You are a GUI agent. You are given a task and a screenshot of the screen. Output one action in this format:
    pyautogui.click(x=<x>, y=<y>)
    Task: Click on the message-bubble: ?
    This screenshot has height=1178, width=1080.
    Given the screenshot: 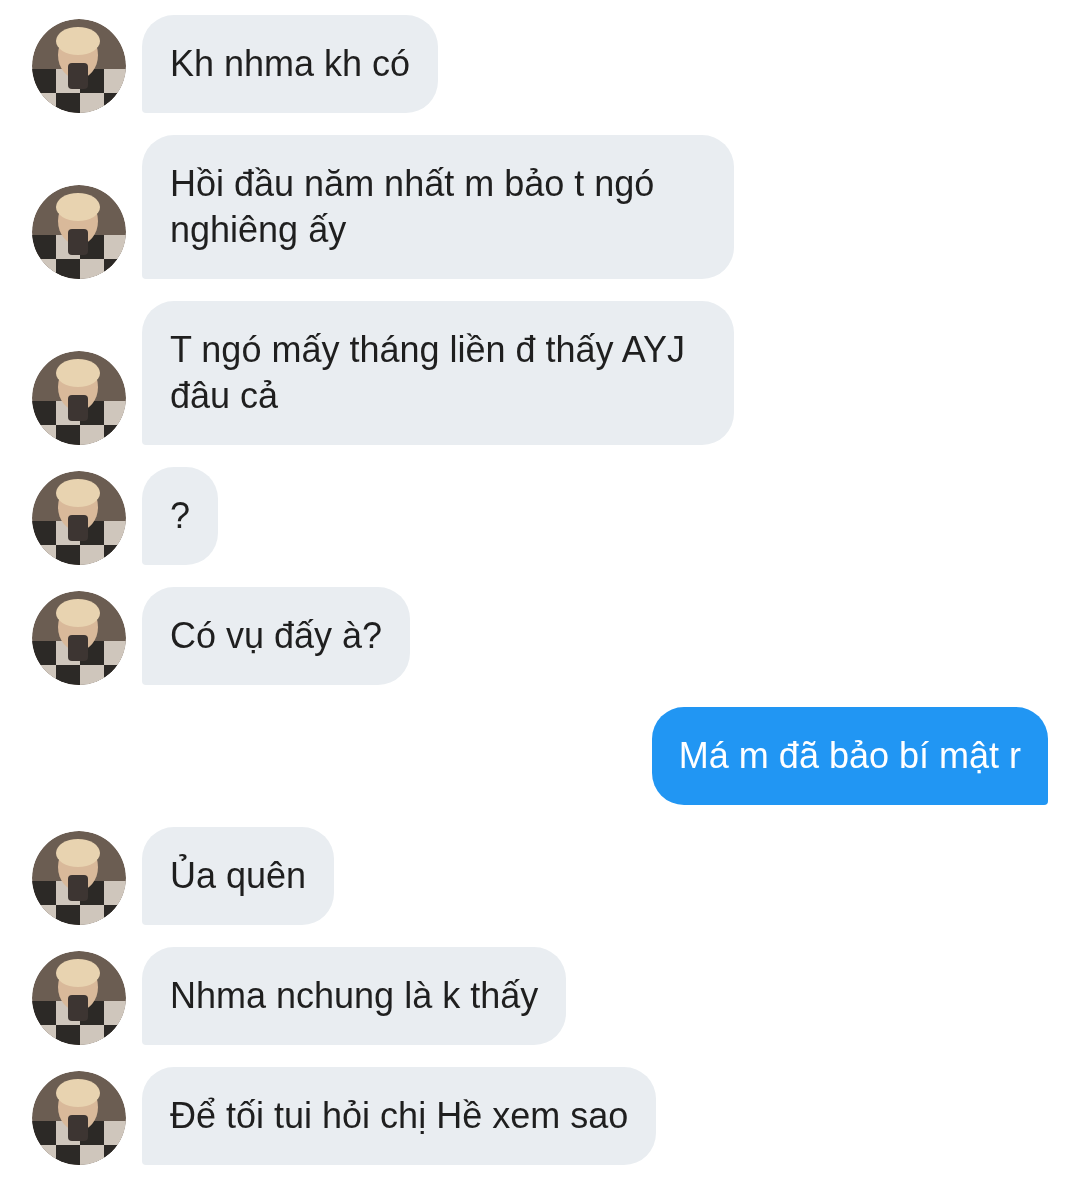 What is the action you would take?
    pyautogui.click(x=180, y=516)
    